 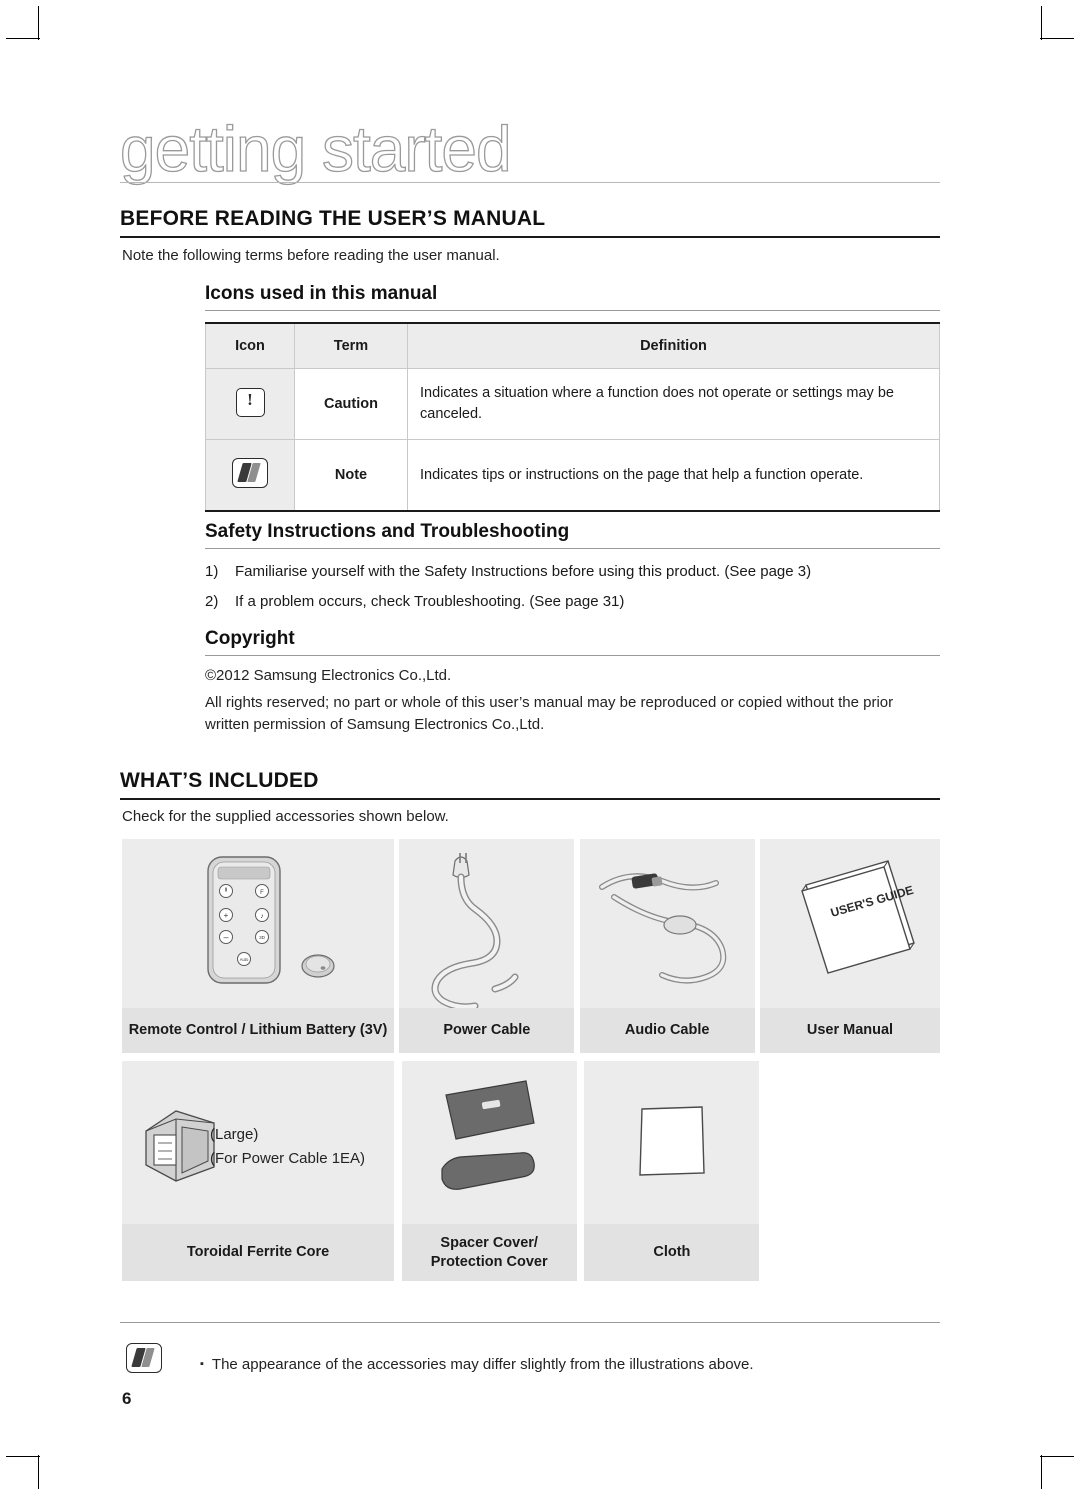 What do you see at coordinates (849, 1030) in the screenshot?
I see `accessory-label-user-manual: User Manual` at bounding box center [849, 1030].